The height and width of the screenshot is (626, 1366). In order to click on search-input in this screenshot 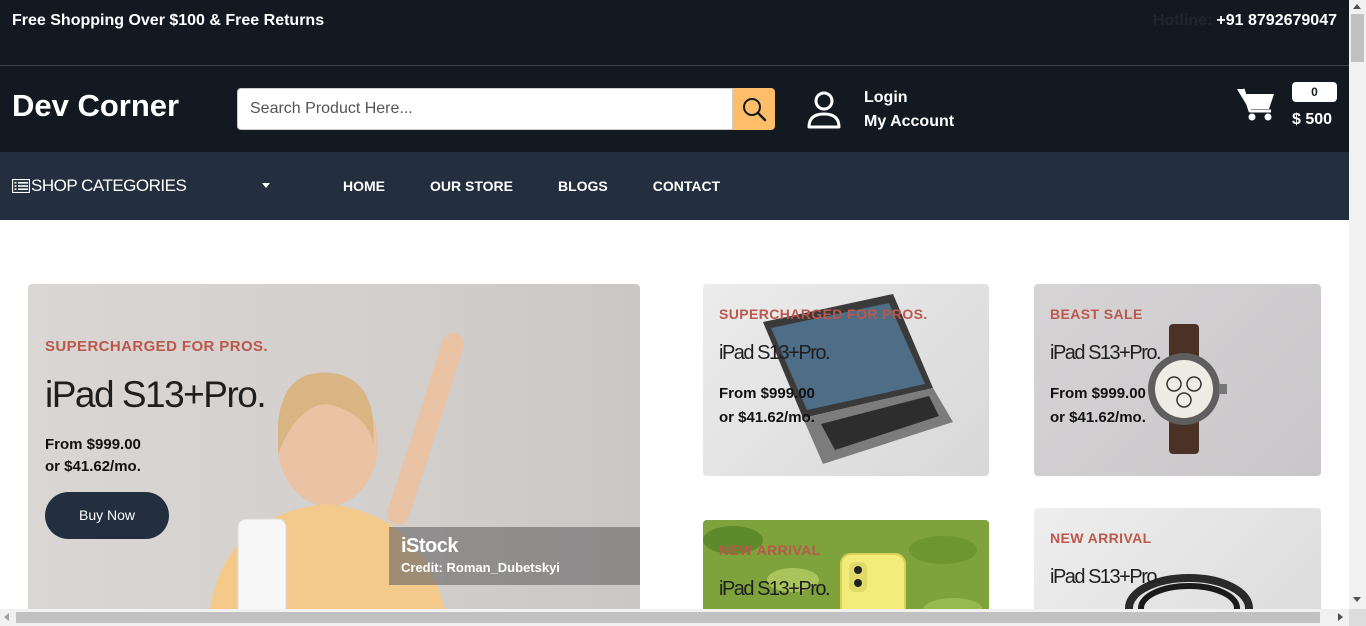, I will do `click(485, 109)`.